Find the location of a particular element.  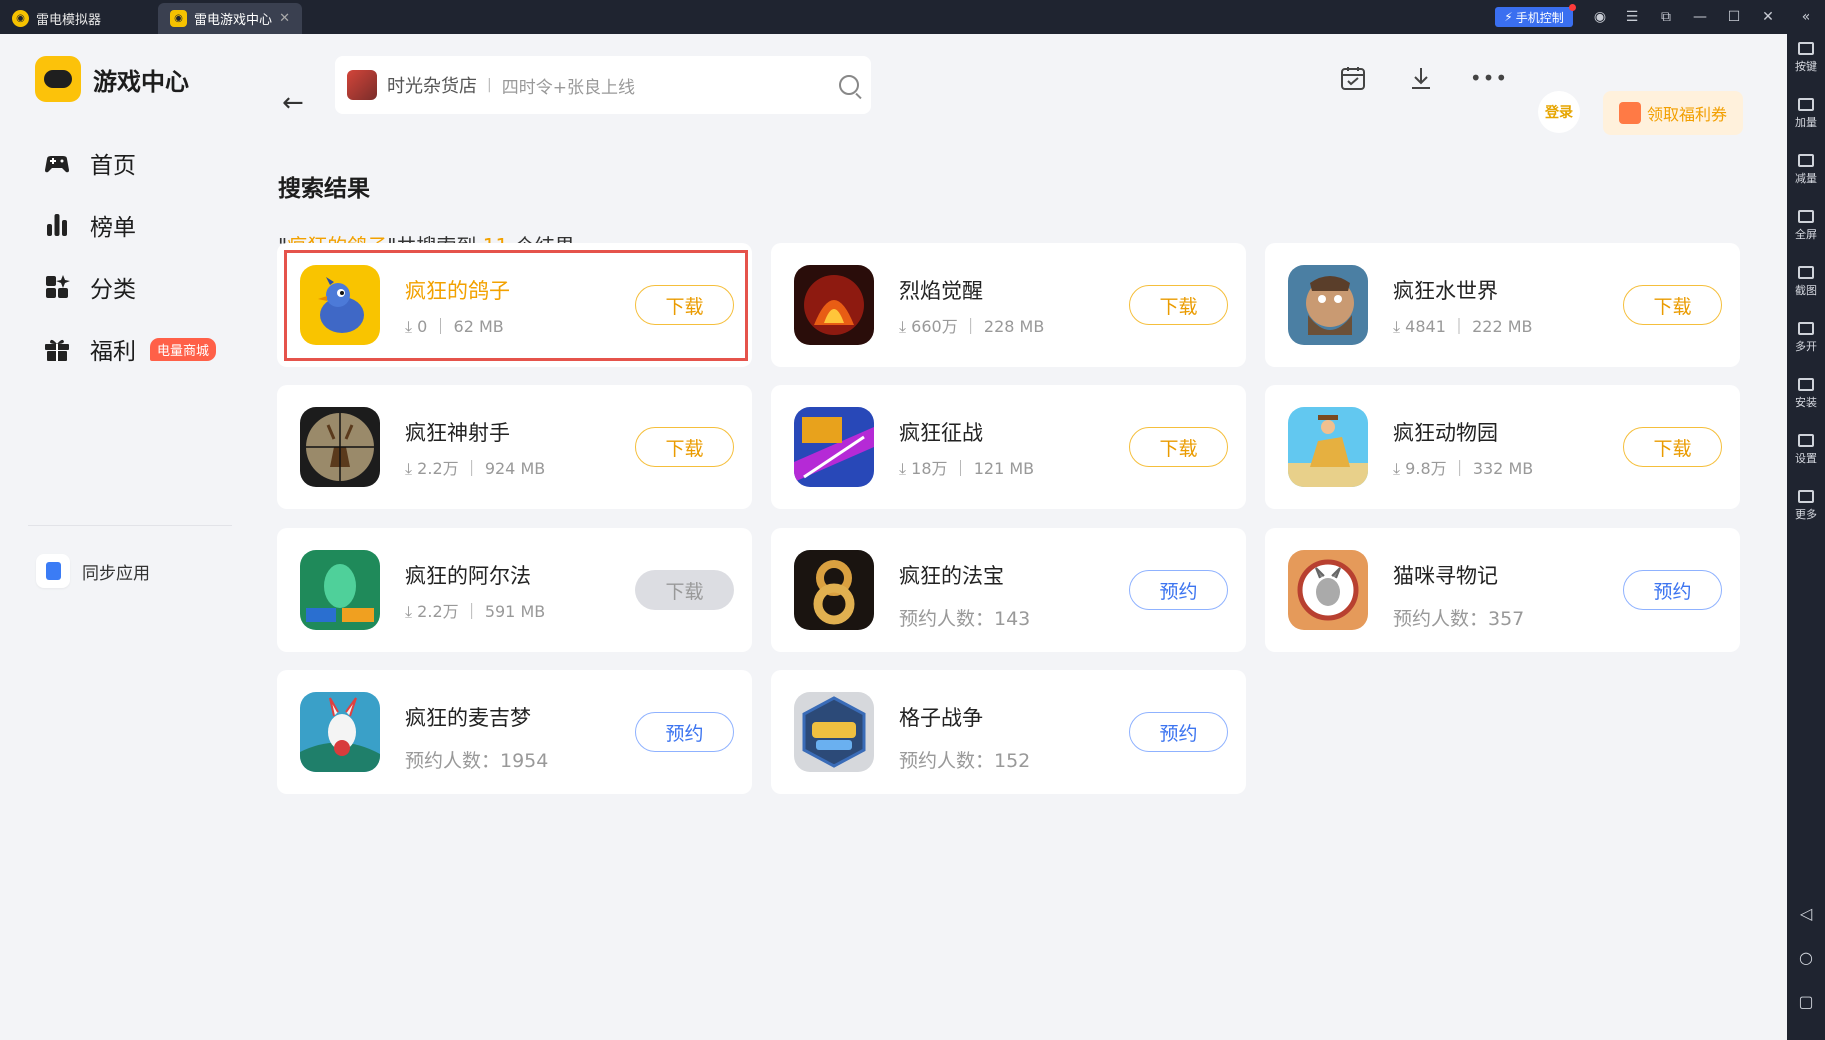

game-name: 疯狂的法宝 is located at coordinates (951, 576).